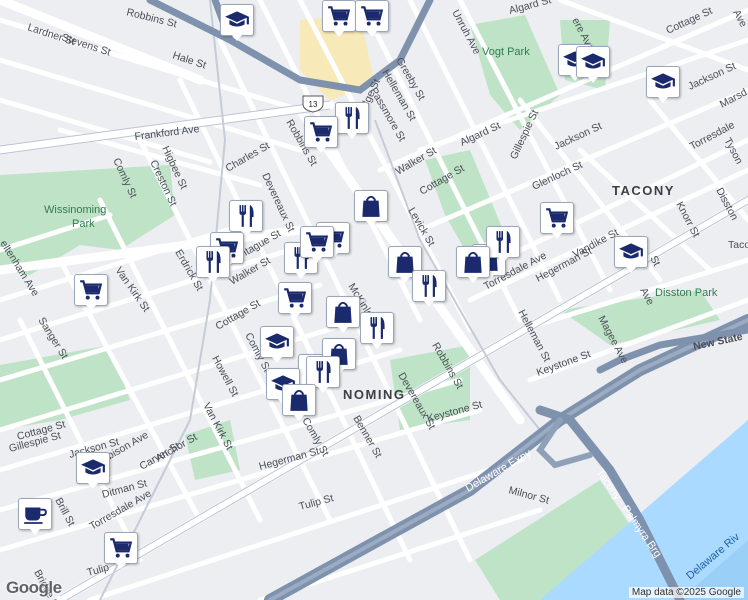 The height and width of the screenshot is (600, 748). I want to click on wissinoming-label: NOMING, so click(374, 394).